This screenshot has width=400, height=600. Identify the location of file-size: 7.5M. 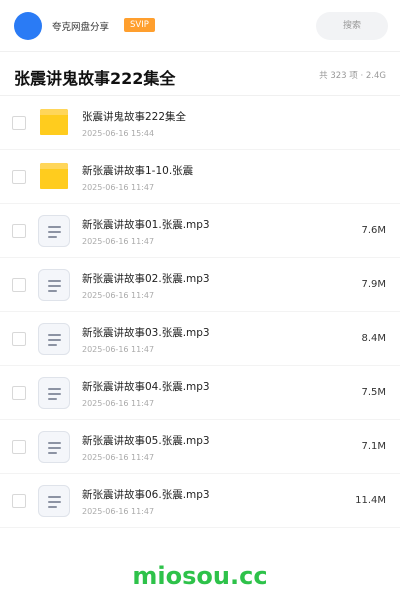
(373, 392).